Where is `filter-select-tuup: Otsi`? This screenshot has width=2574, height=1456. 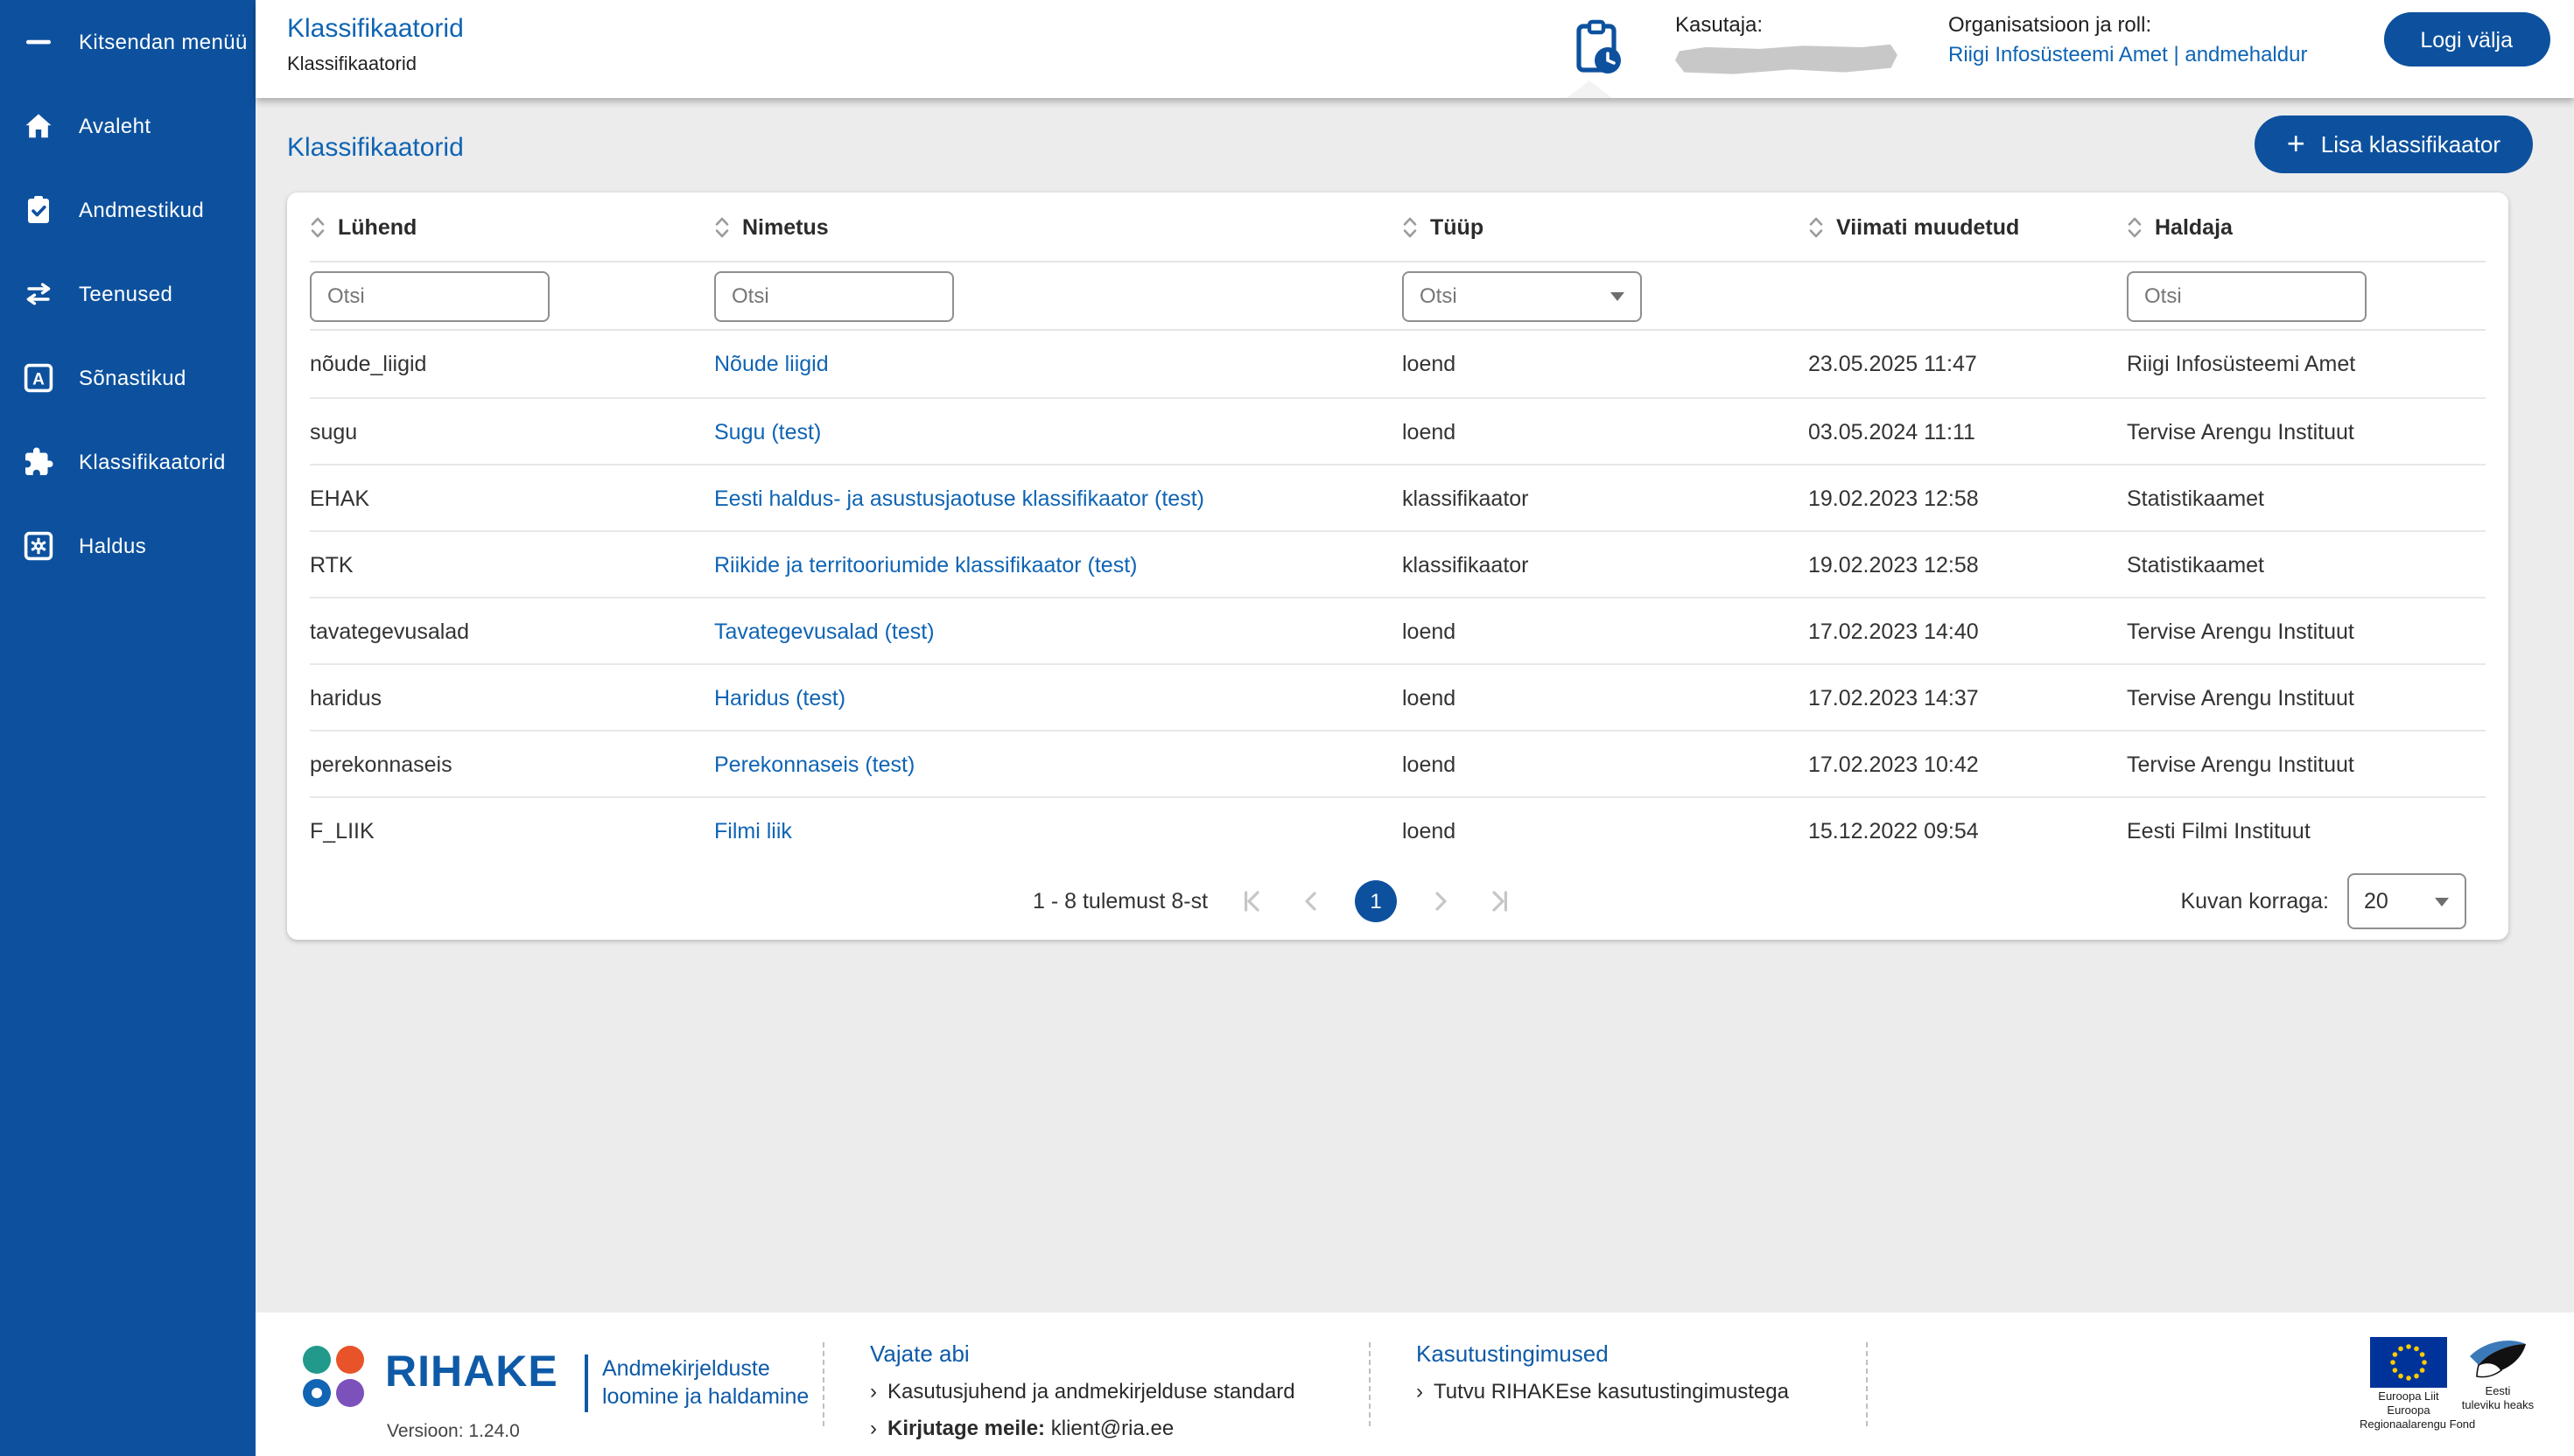 filter-select-tuup: Otsi is located at coordinates (1522, 295).